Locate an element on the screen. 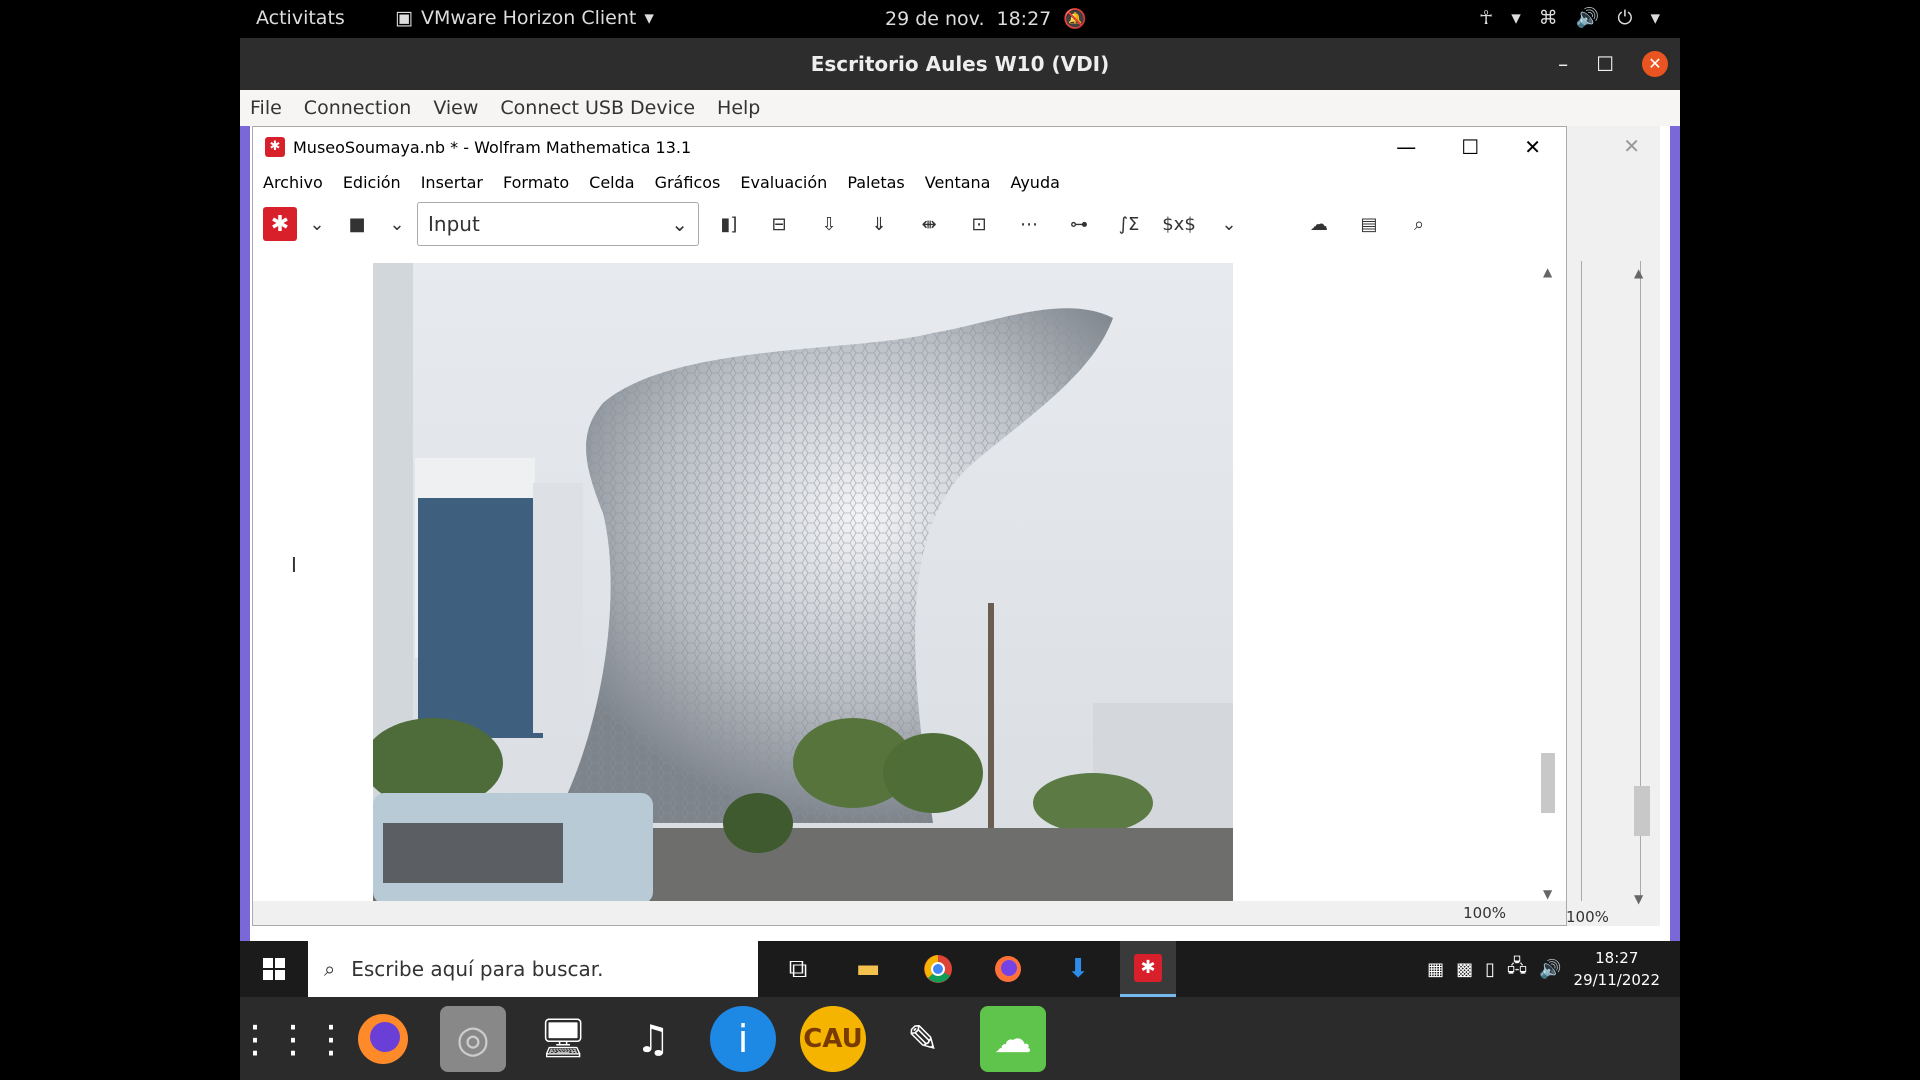  taskbar-clock: 18:27 29/11/2022 is located at coordinates (1617, 969).